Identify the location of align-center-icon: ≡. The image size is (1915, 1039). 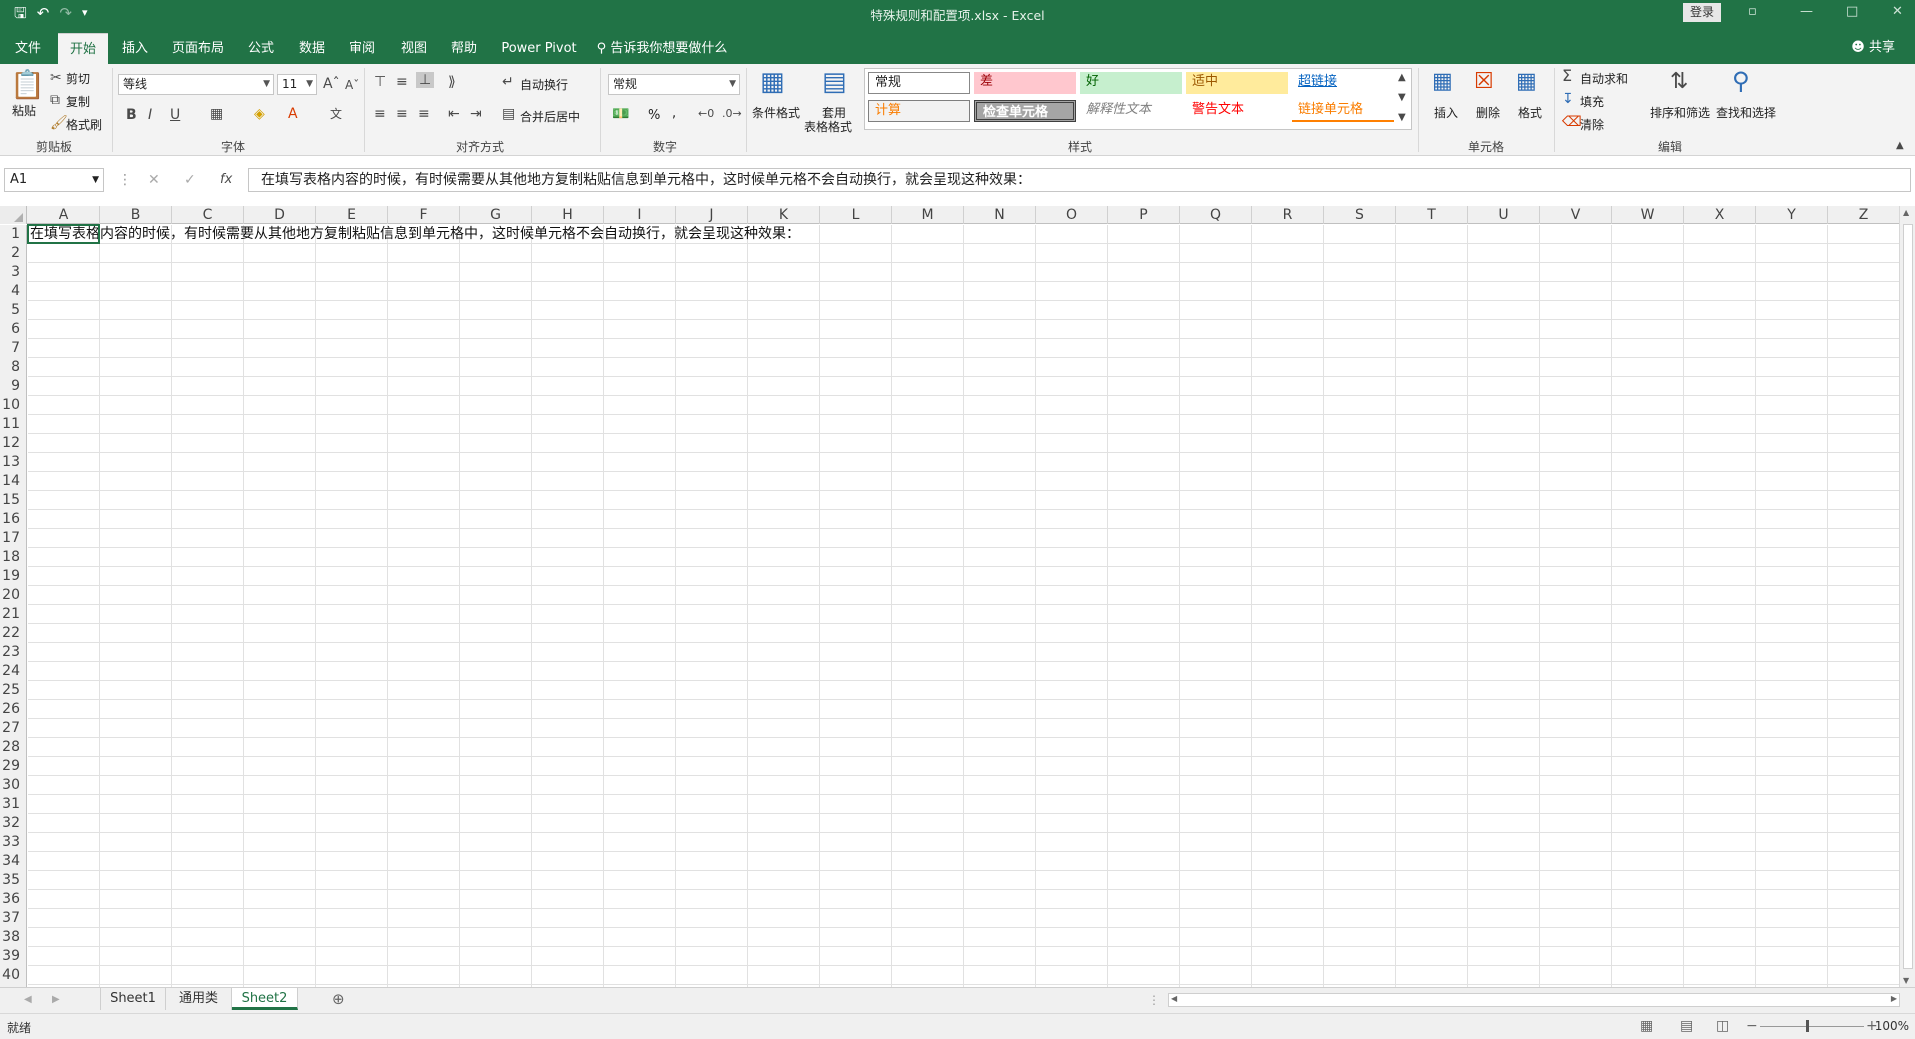
(402, 114).